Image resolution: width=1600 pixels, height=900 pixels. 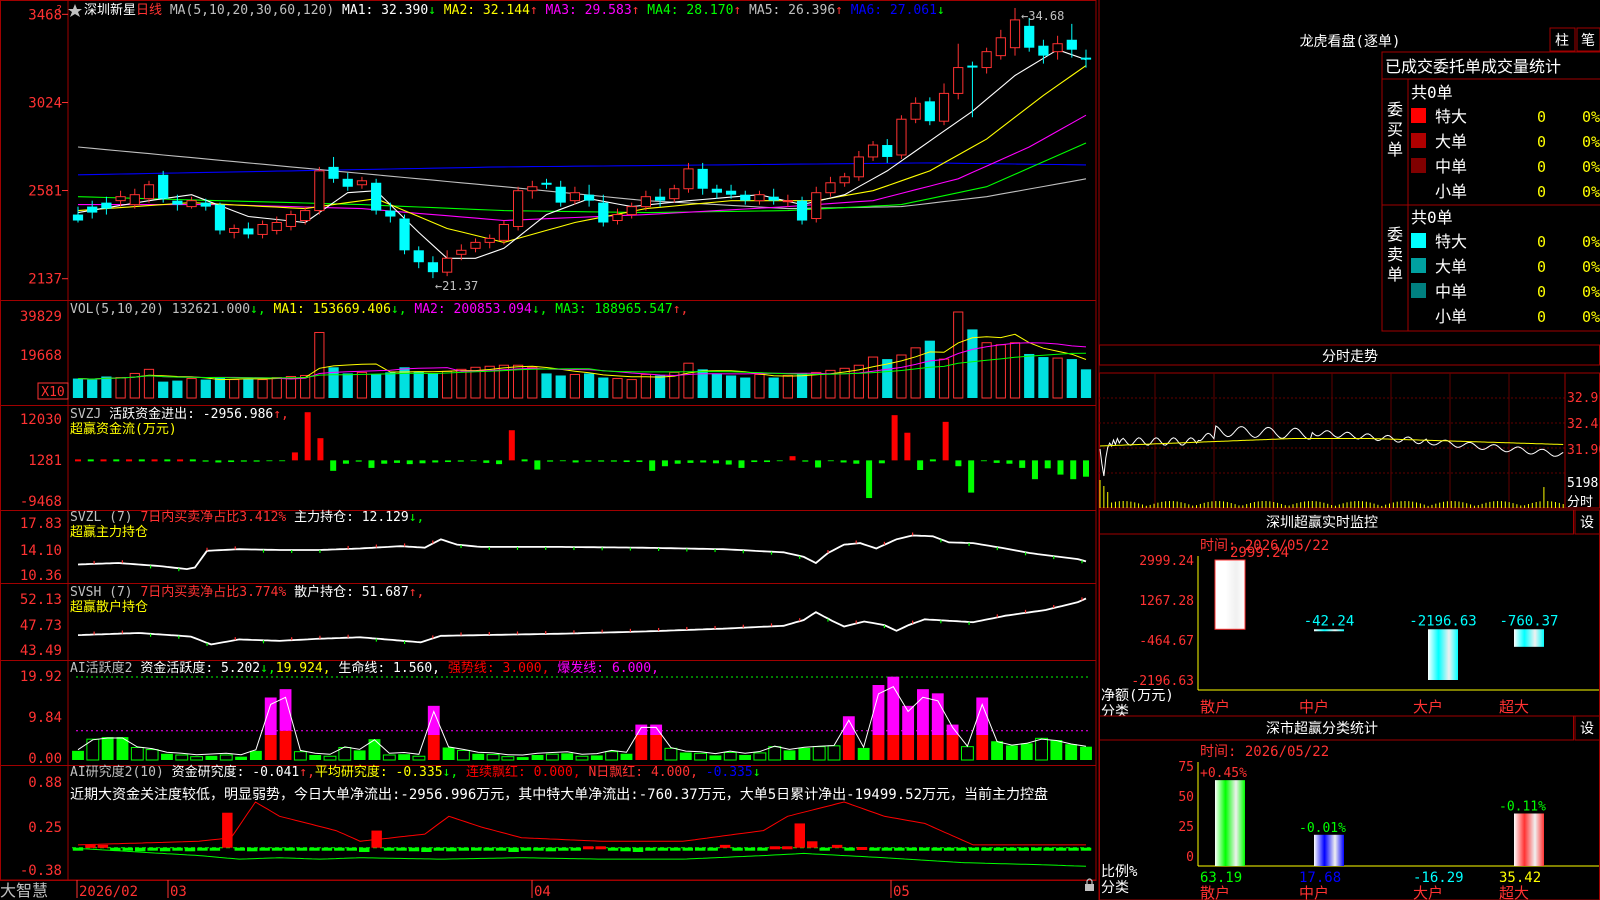 What do you see at coordinates (417, 592) in the screenshot?
I see `svsh-header-part: ↑,` at bounding box center [417, 592].